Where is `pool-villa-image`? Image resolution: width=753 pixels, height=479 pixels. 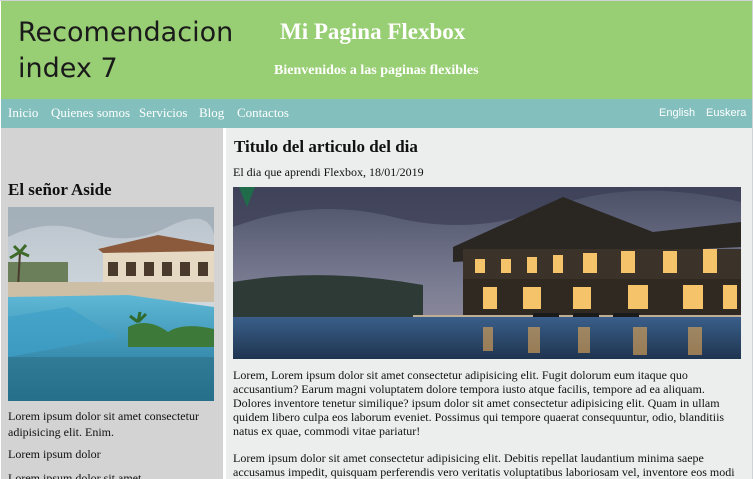 pool-villa-image is located at coordinates (111, 304).